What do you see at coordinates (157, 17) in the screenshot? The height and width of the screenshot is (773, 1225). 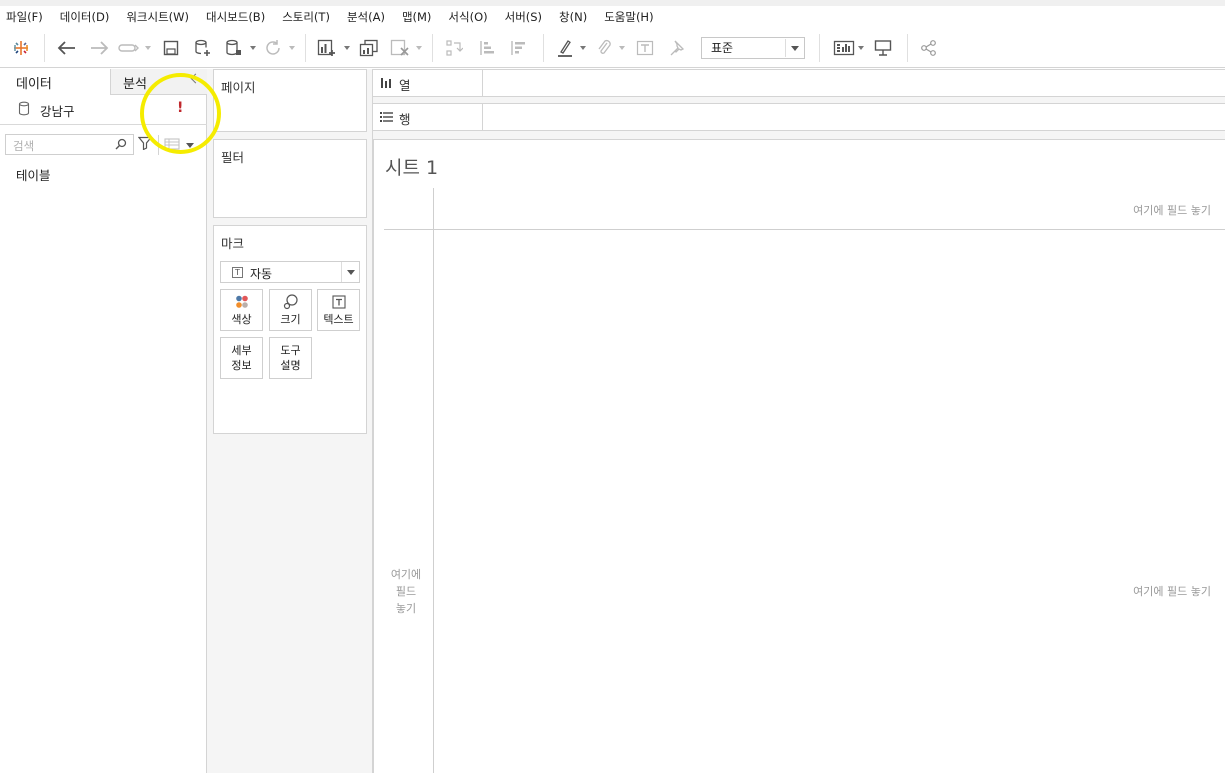 I see `menu-worksheet: 워크시트(W)` at bounding box center [157, 17].